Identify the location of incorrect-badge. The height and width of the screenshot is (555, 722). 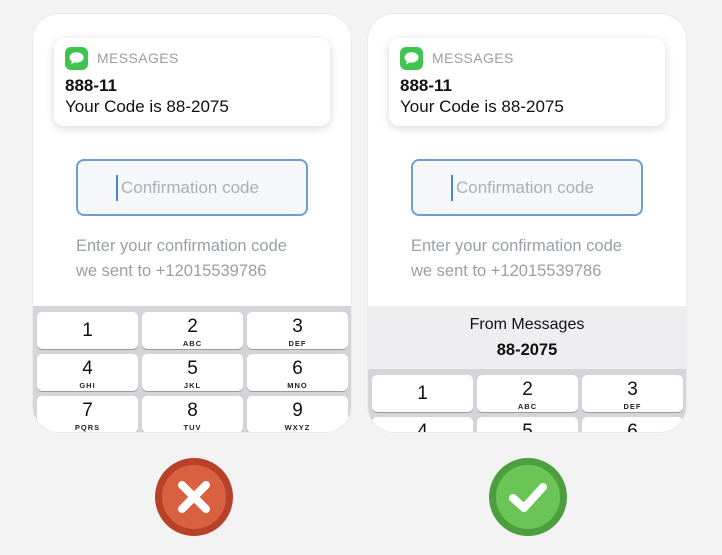
(194, 497).